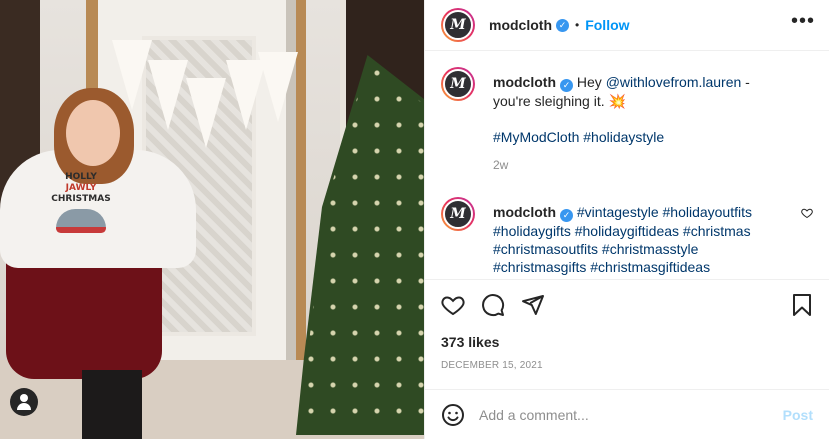 The width and height of the screenshot is (829, 439). I want to click on action-icons, so click(627, 305).